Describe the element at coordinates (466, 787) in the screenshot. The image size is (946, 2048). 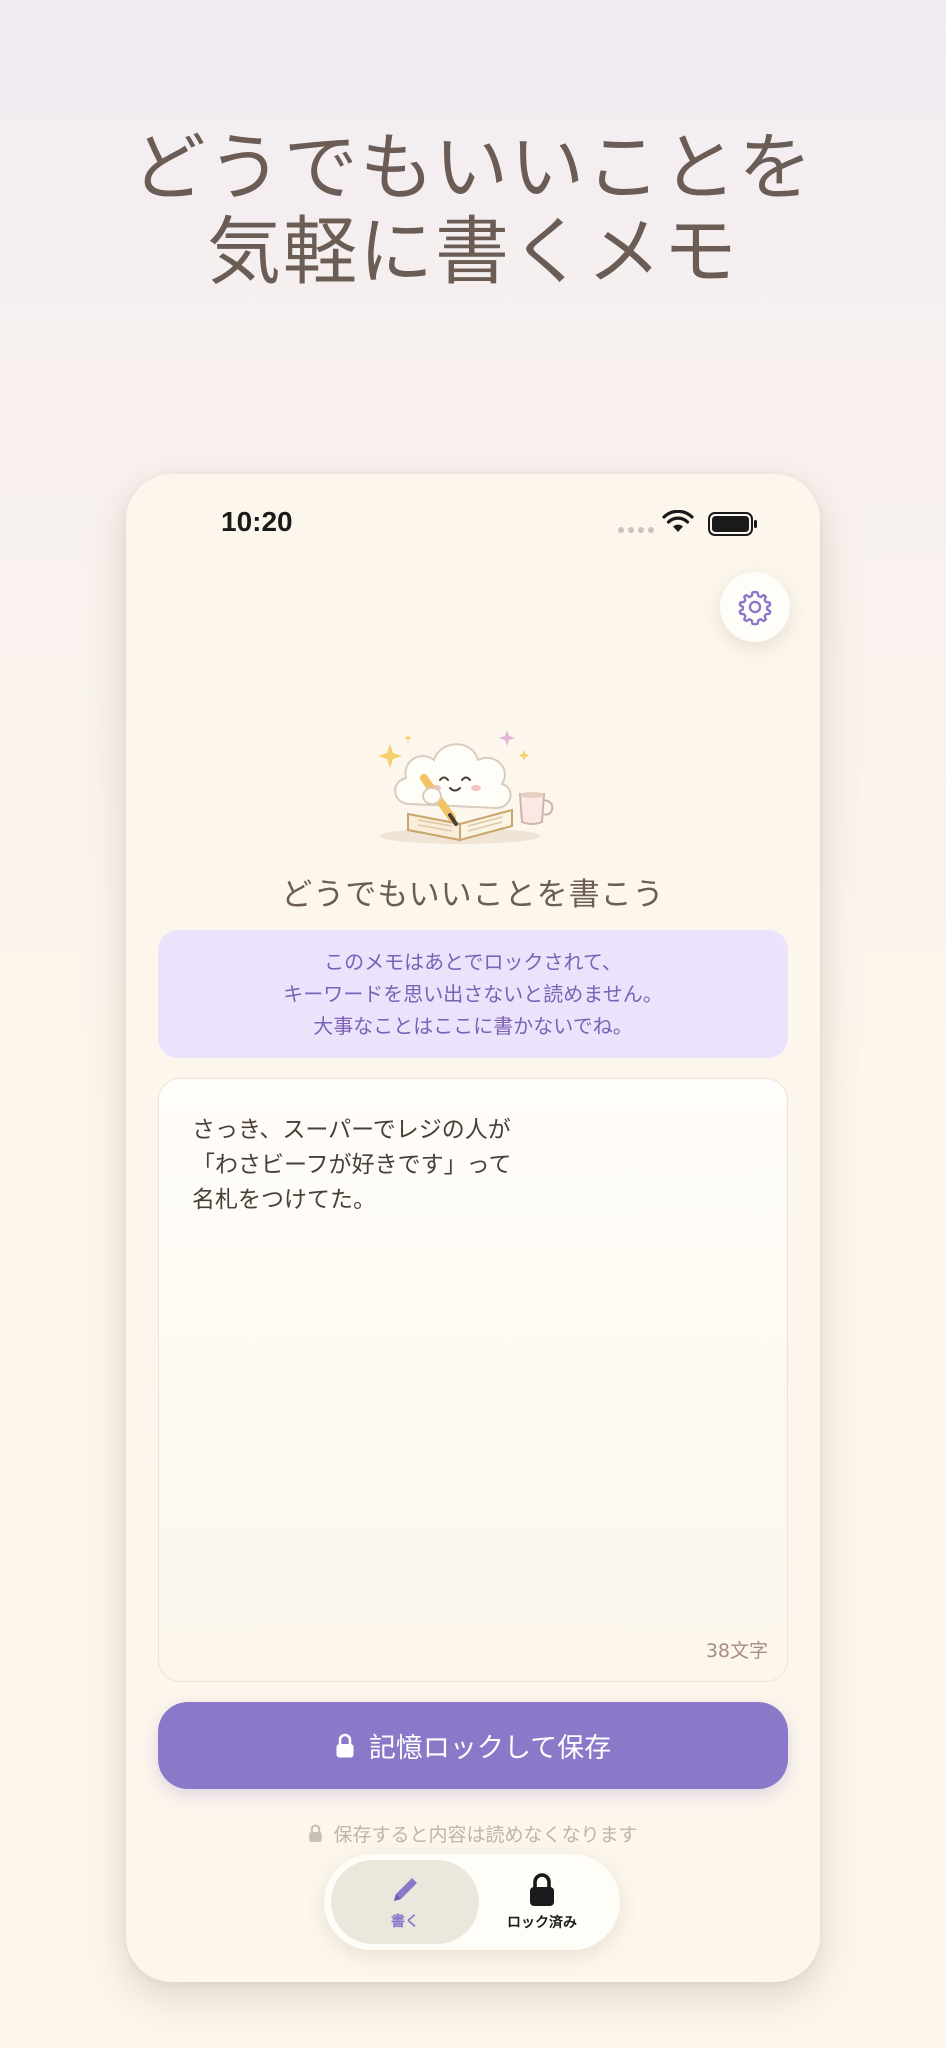
I see `cloud-mascot-illustration` at that location.